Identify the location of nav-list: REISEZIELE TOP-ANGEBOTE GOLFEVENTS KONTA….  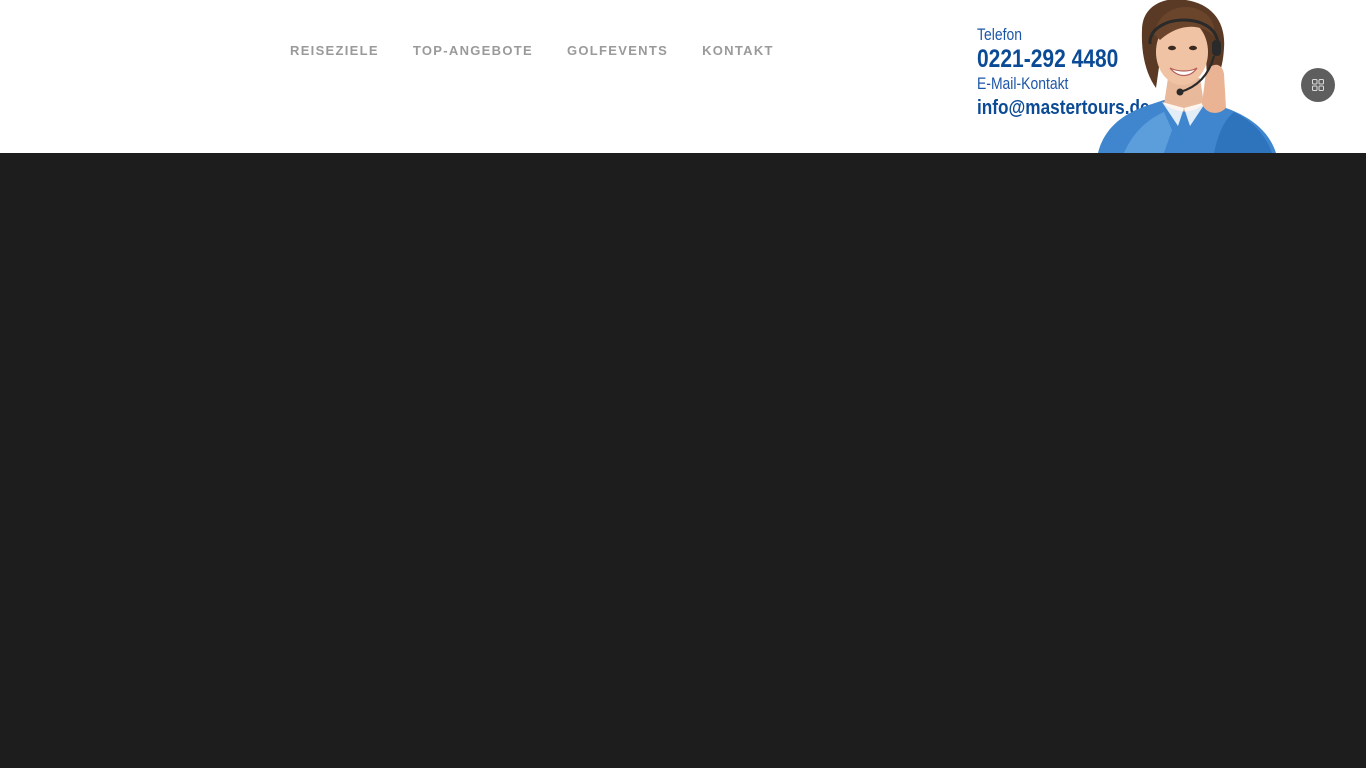
(549, 51).